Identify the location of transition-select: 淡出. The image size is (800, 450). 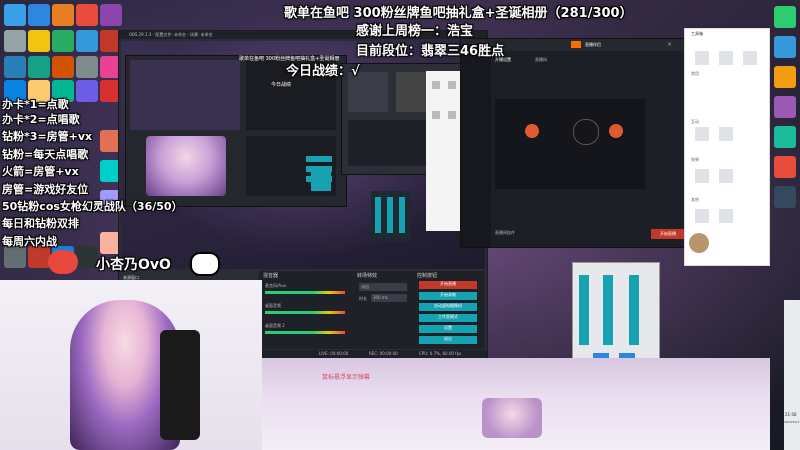
(383, 287).